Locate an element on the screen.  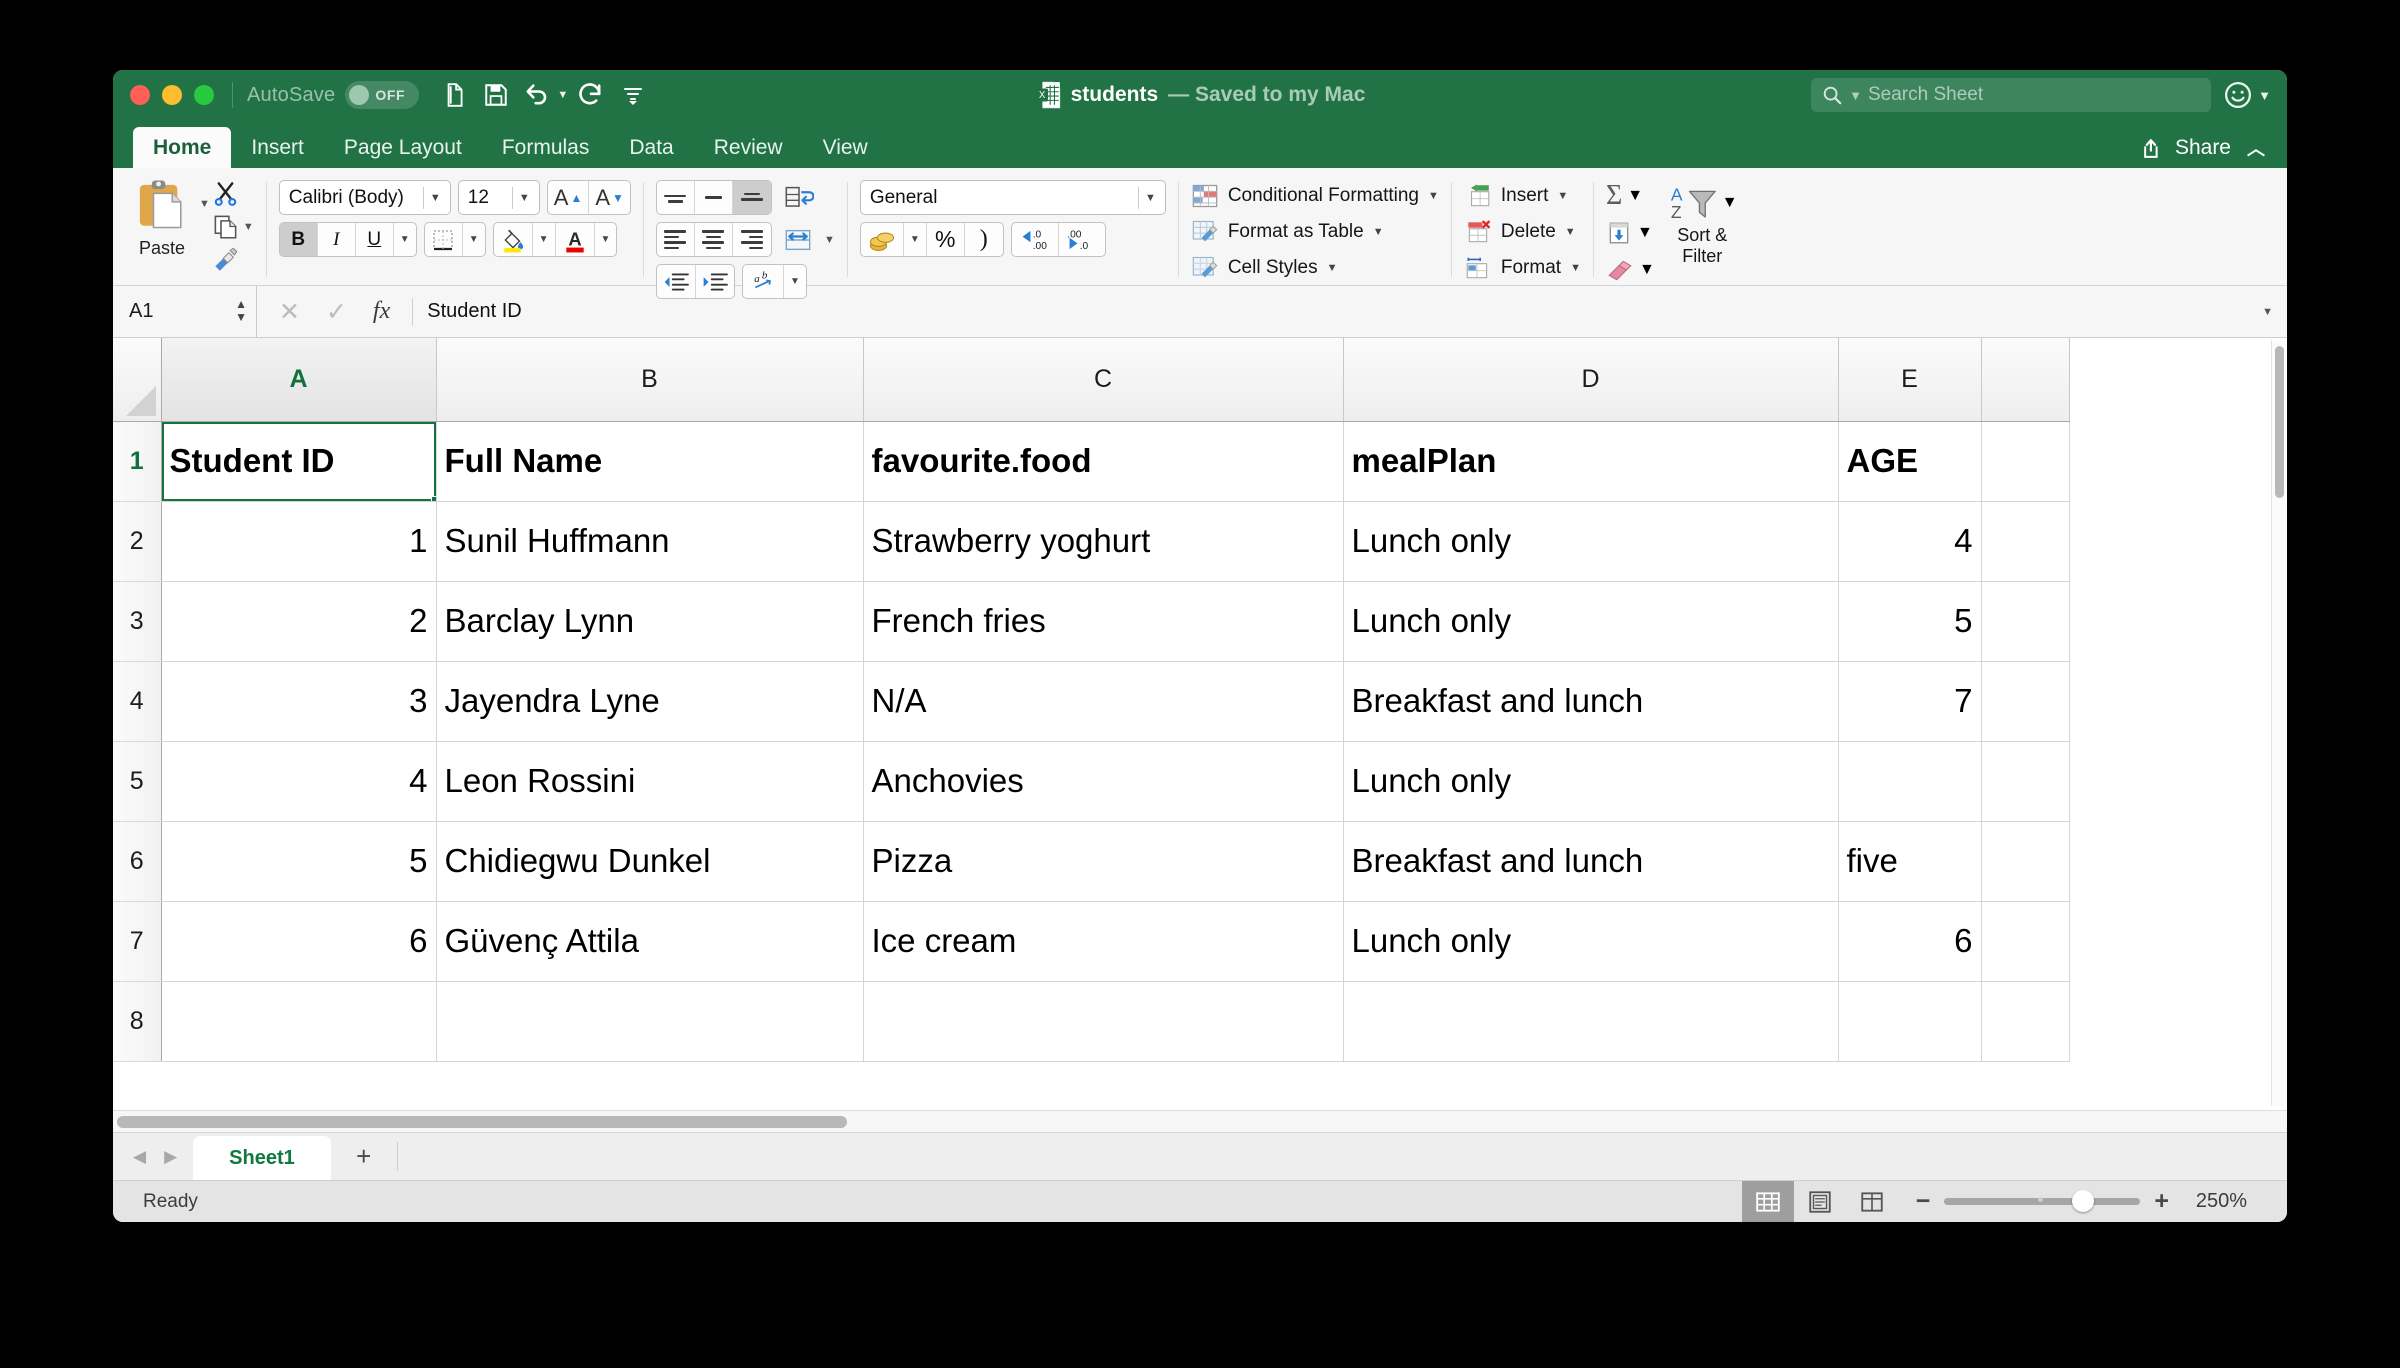
fill-button: ▼ is located at coordinates (1630, 232).